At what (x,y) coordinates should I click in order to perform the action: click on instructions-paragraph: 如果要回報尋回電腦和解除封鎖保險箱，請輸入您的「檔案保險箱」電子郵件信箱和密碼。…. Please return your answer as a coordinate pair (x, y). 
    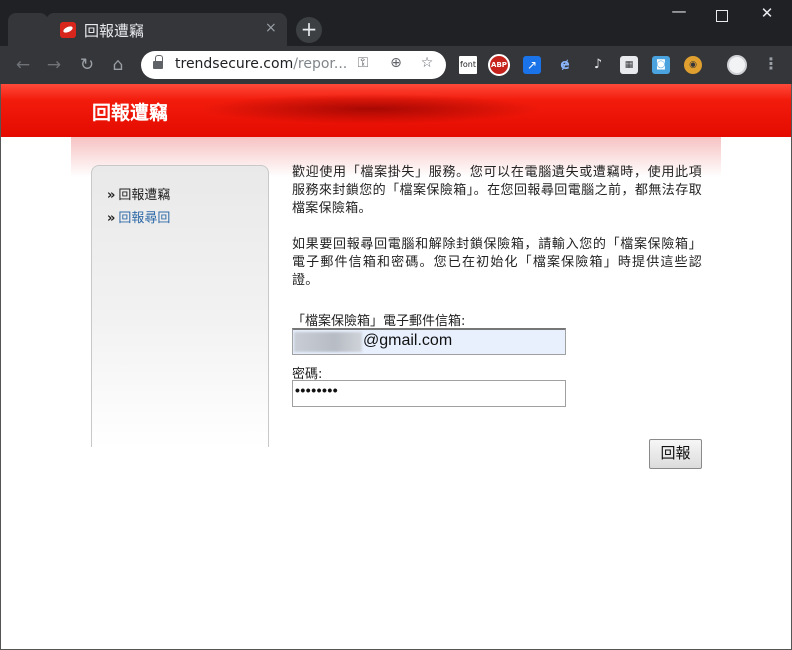
    Looking at the image, I should click on (497, 262).